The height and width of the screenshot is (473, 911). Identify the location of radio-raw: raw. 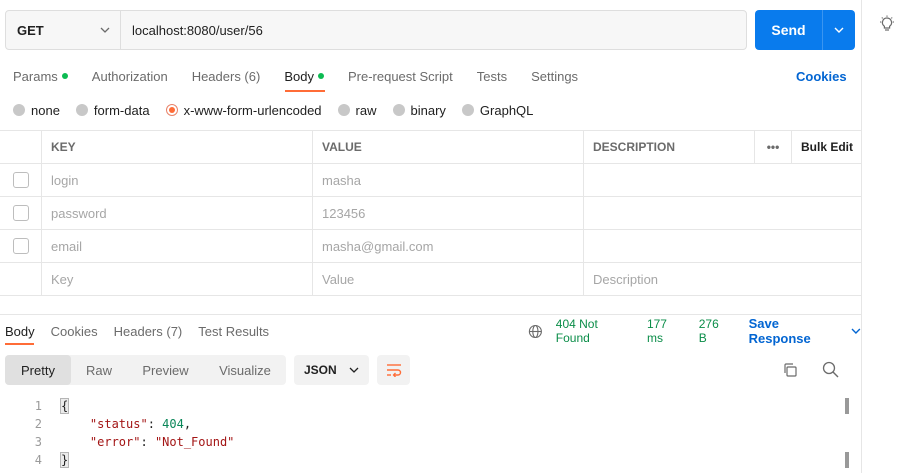
(357, 110).